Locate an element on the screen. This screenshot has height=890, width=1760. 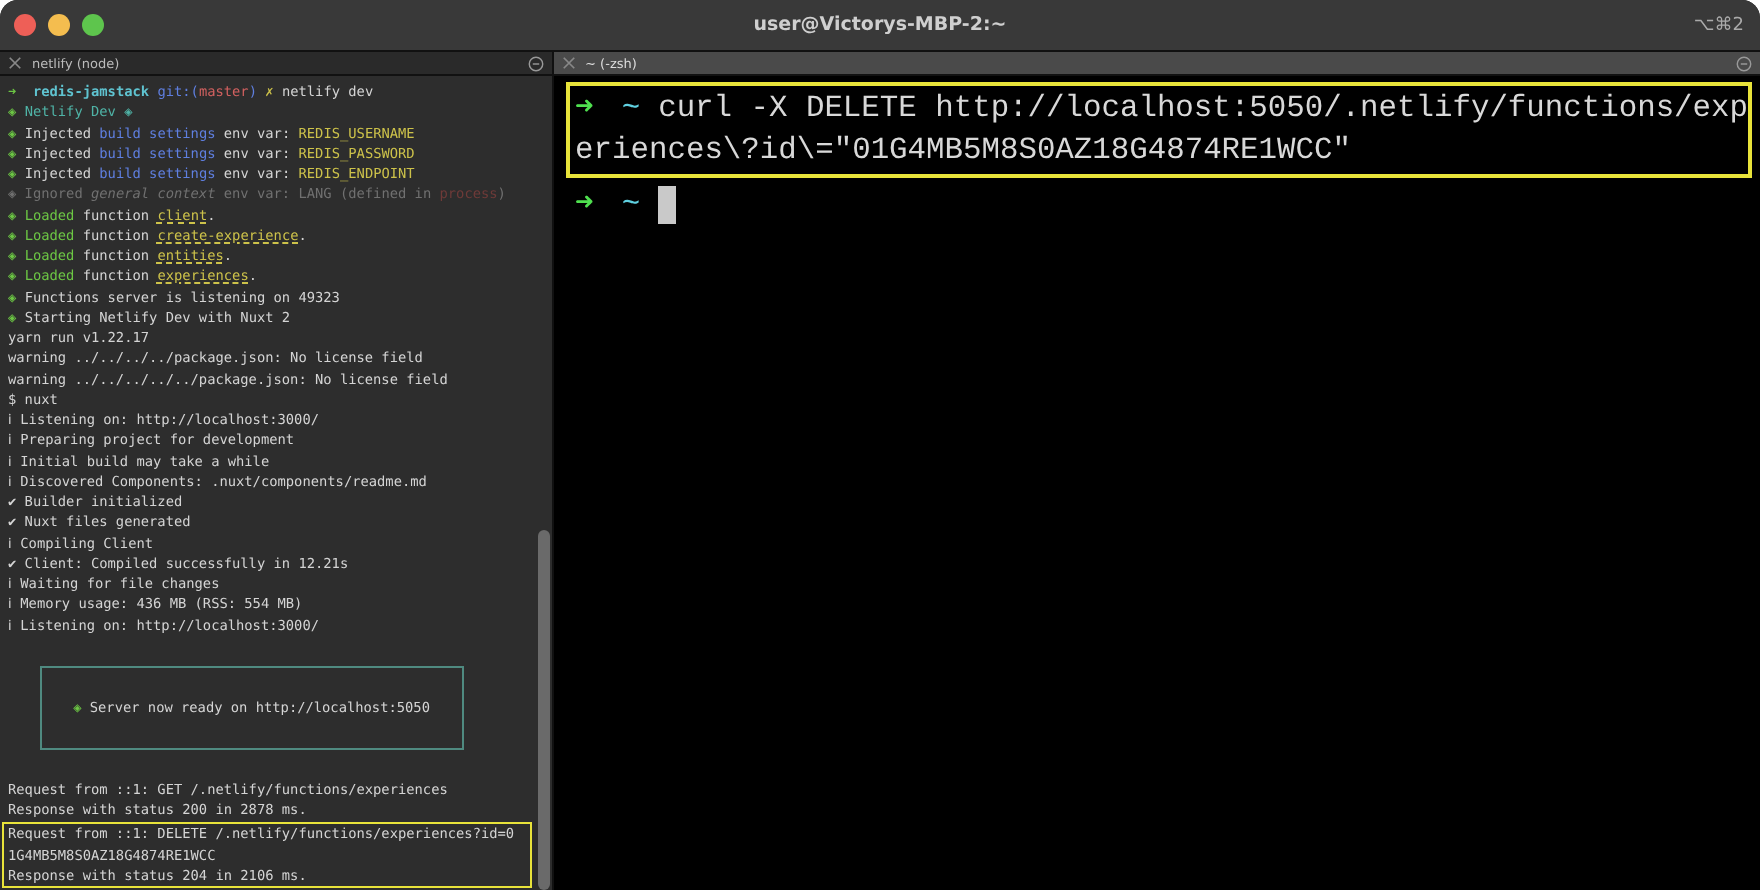
text-cursor is located at coordinates (667, 205).